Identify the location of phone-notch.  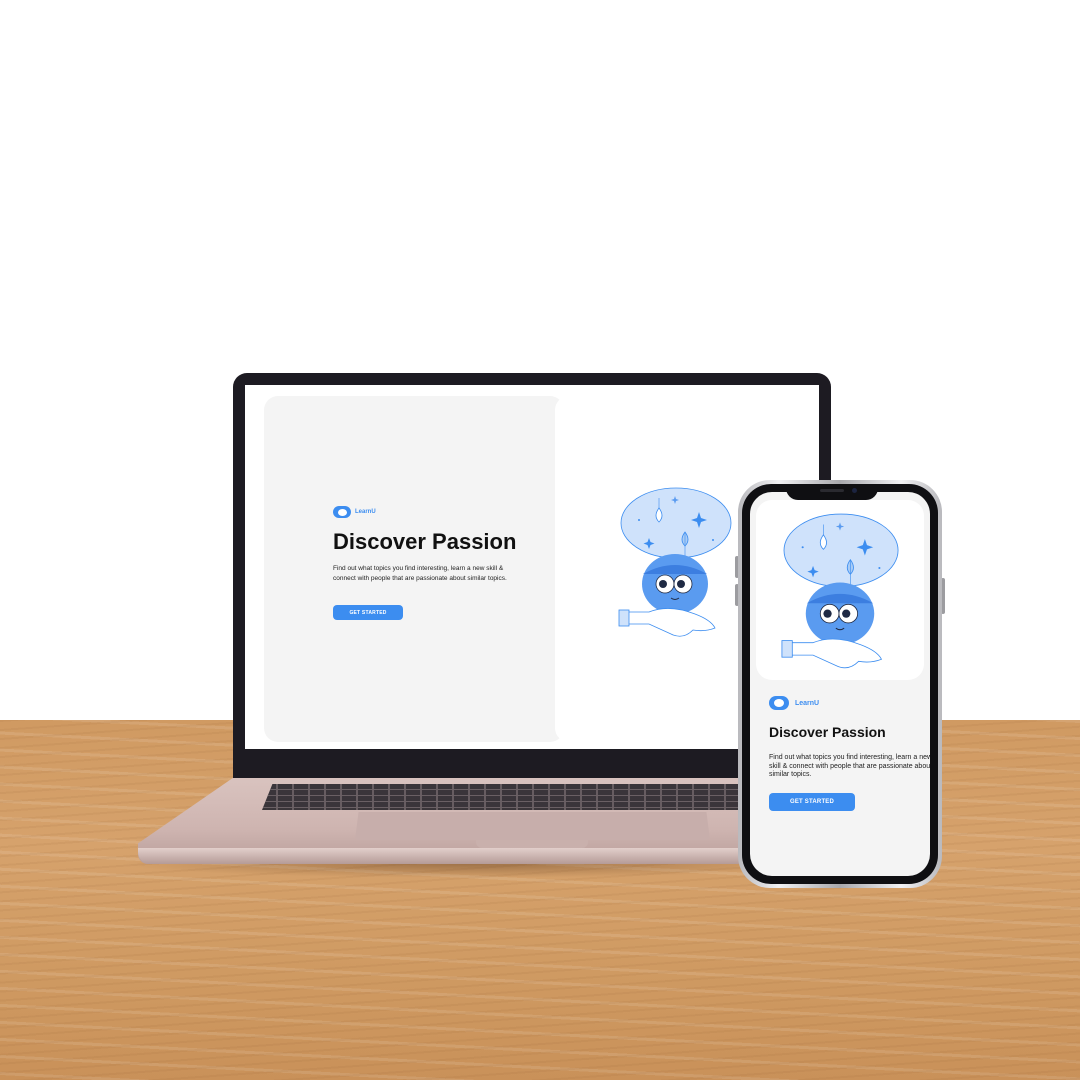
(832, 492).